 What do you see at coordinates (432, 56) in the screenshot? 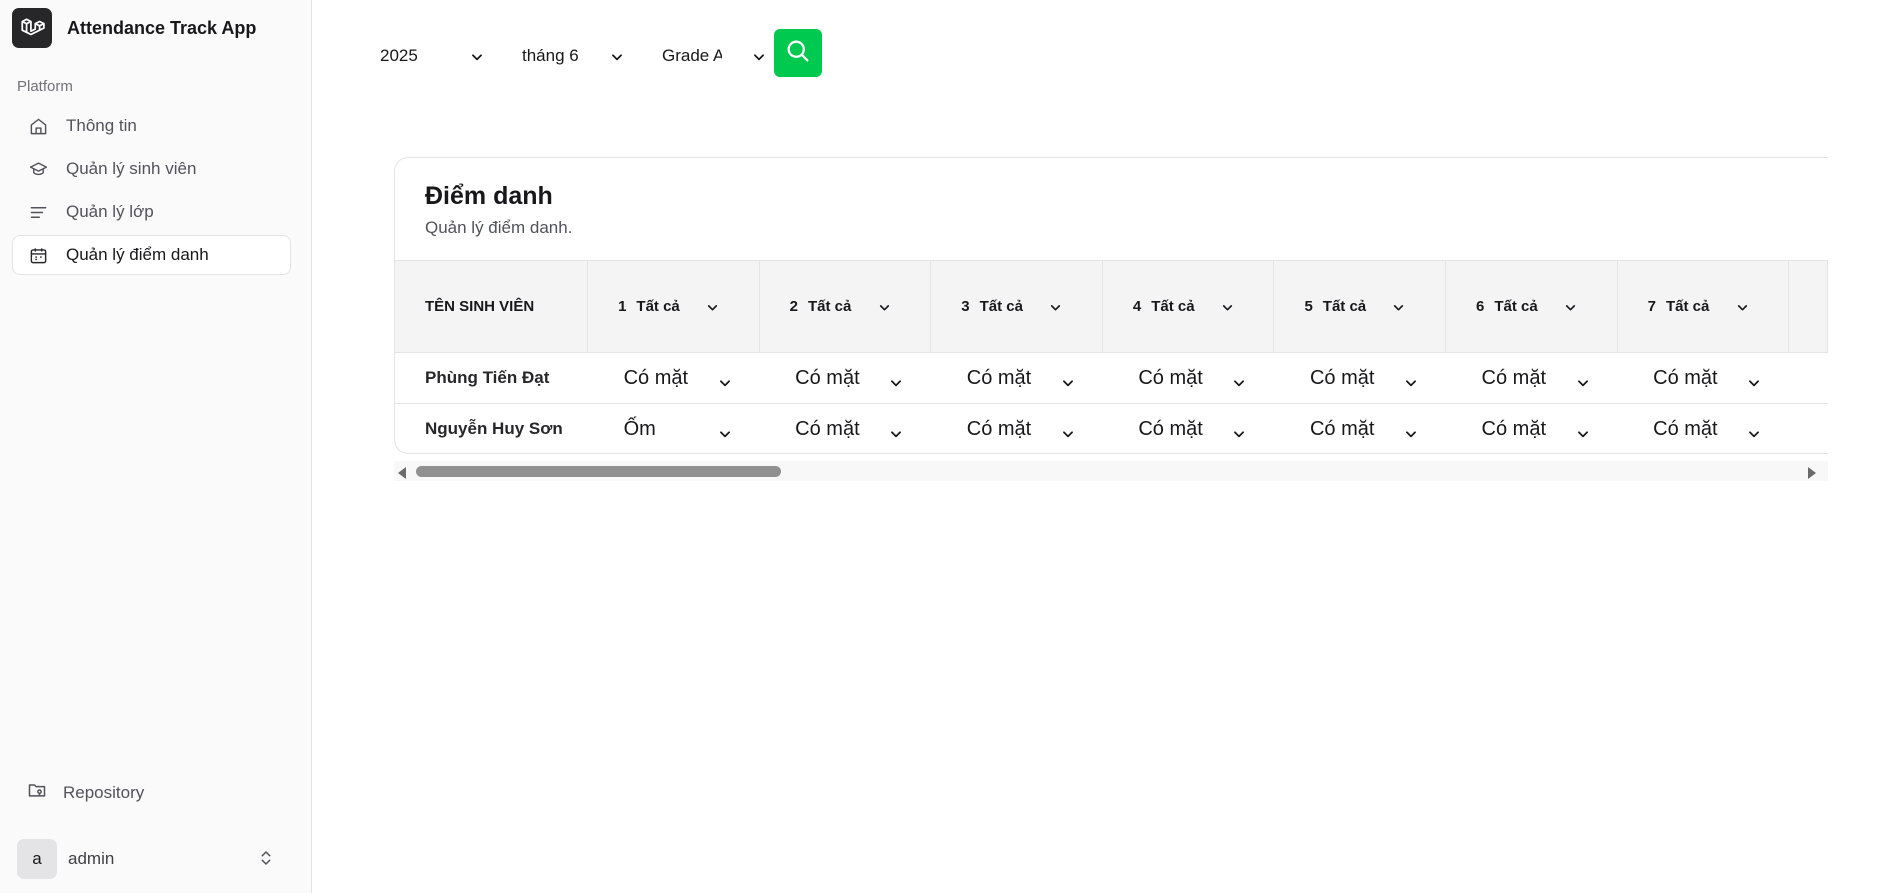
I see `year-select: 2025` at bounding box center [432, 56].